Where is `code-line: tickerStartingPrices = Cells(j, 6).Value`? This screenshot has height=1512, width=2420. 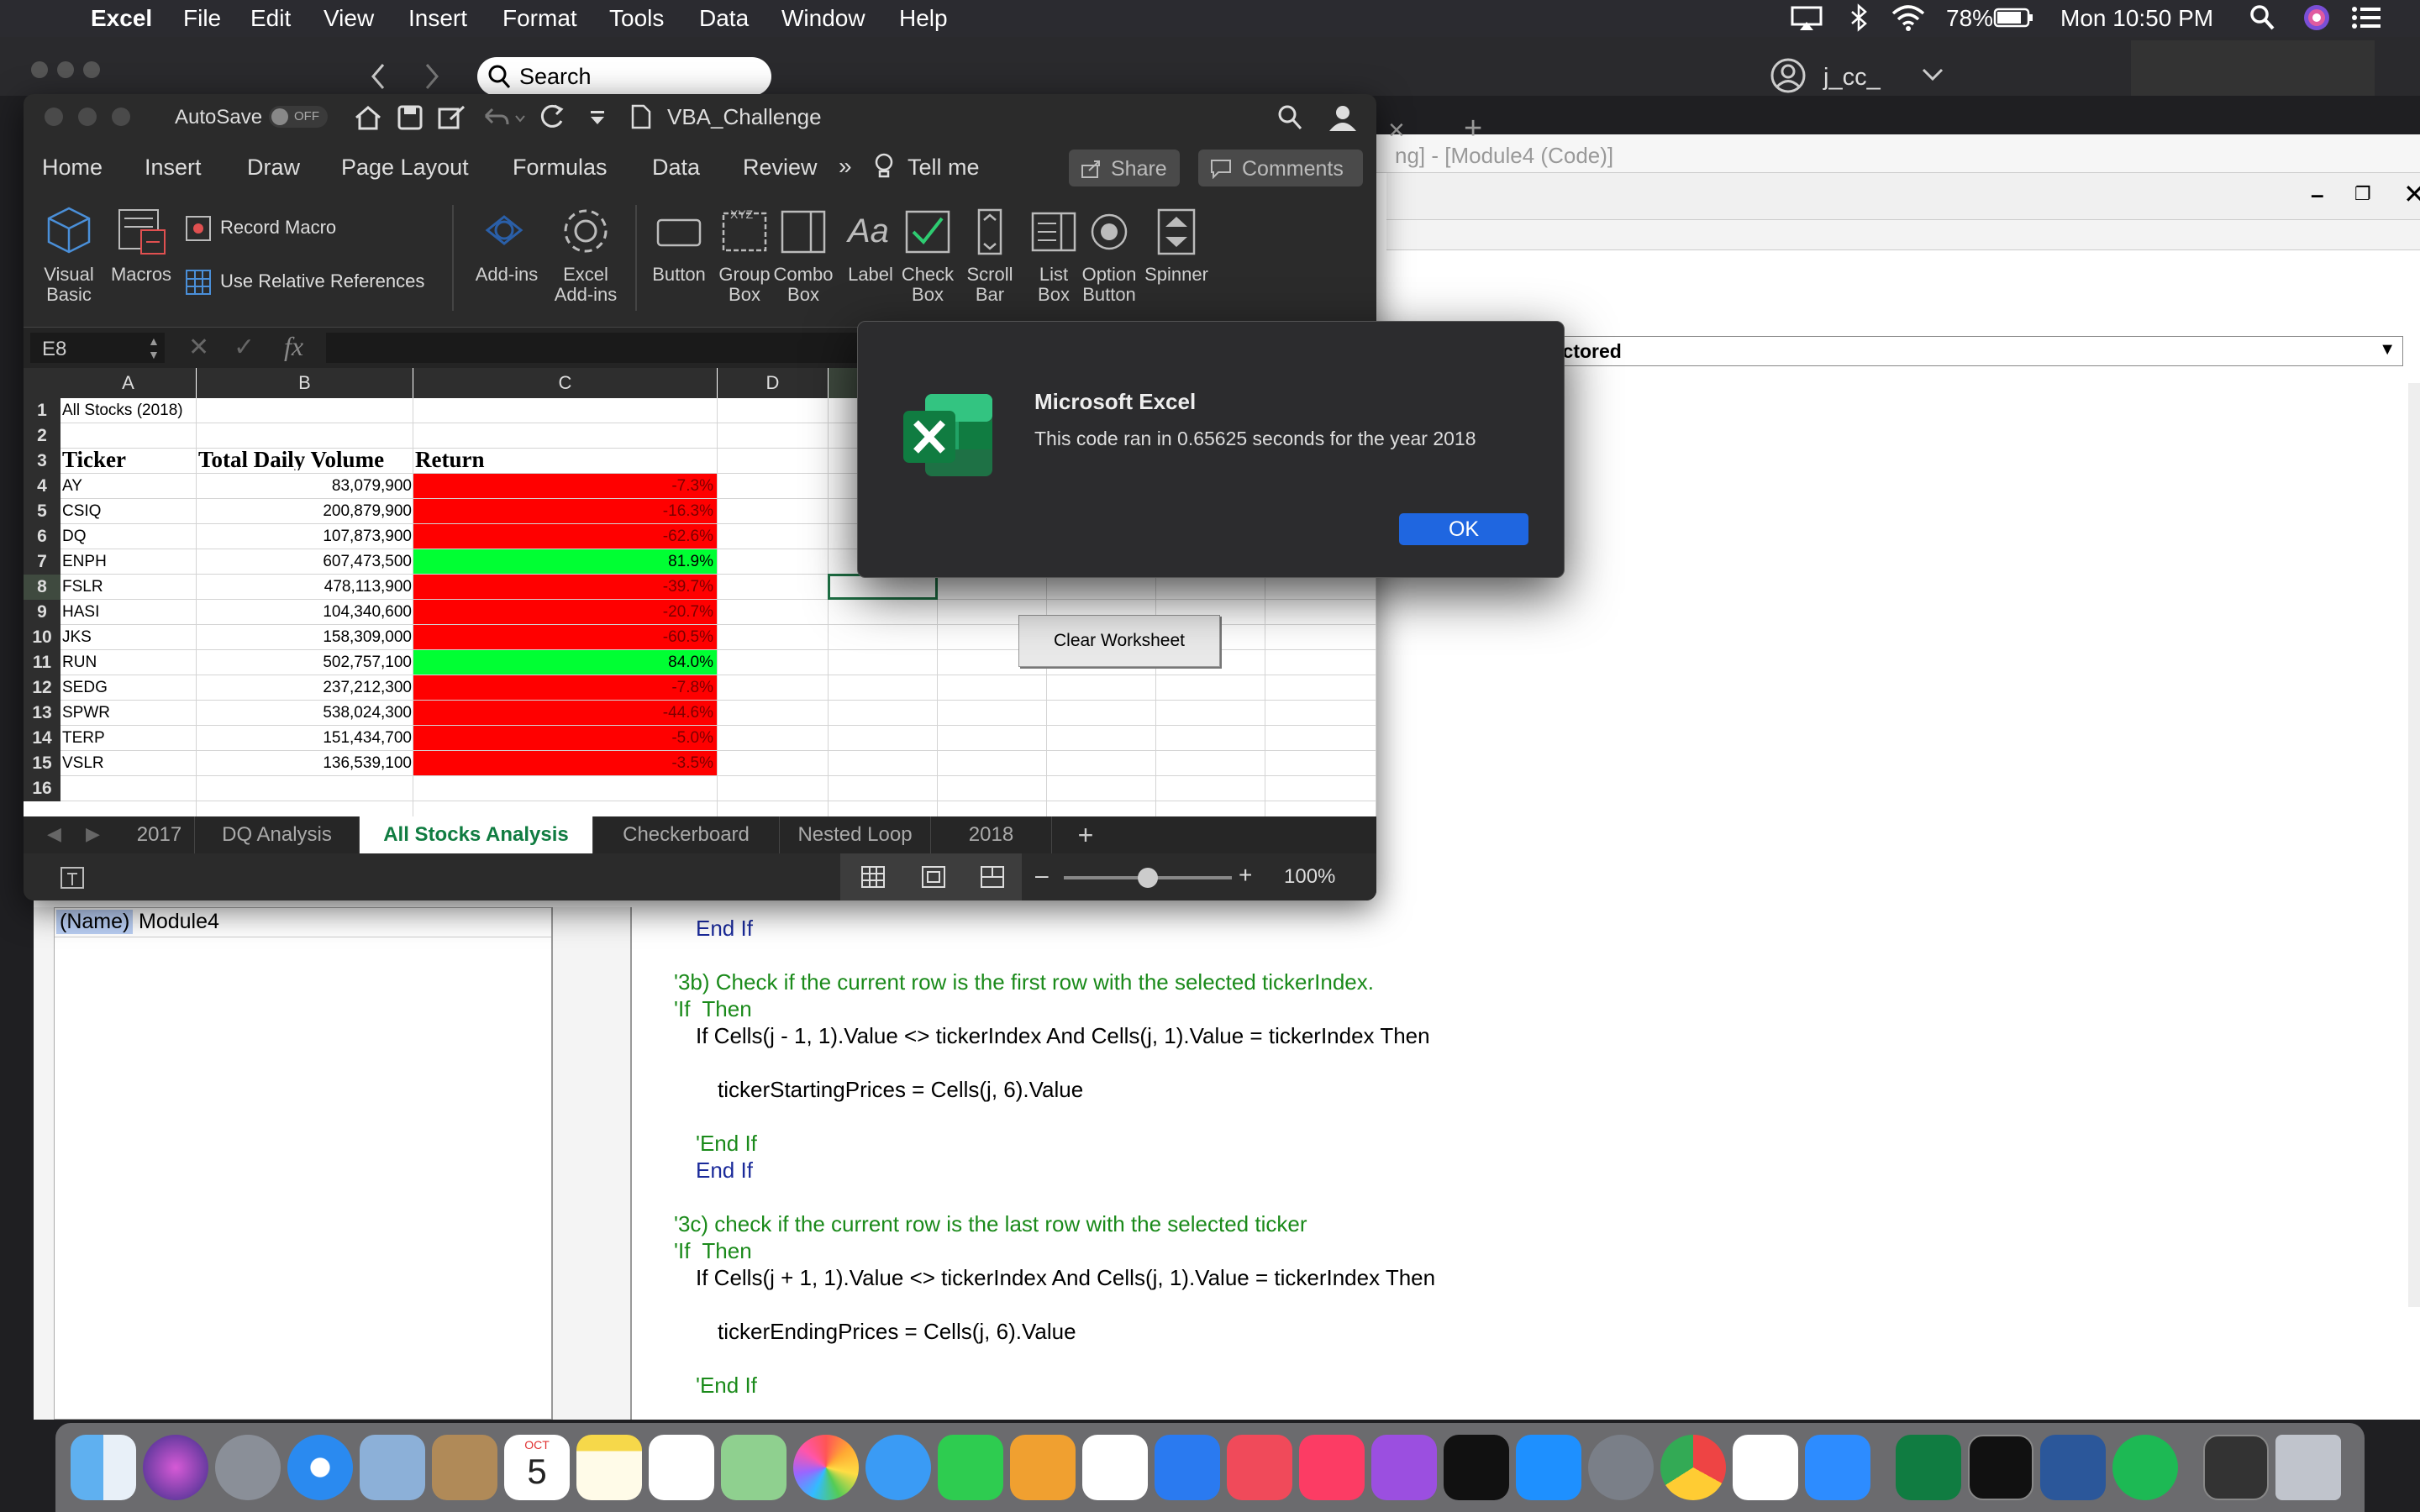 code-line: tickerStartingPrices = Cells(j, 6).Value is located at coordinates (901, 1090).